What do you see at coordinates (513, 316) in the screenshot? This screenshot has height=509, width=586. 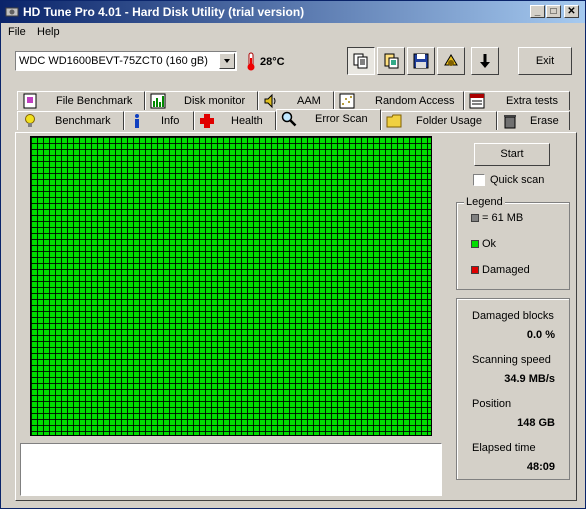 I see `damaged-blocks-label: Damaged blocks` at bounding box center [513, 316].